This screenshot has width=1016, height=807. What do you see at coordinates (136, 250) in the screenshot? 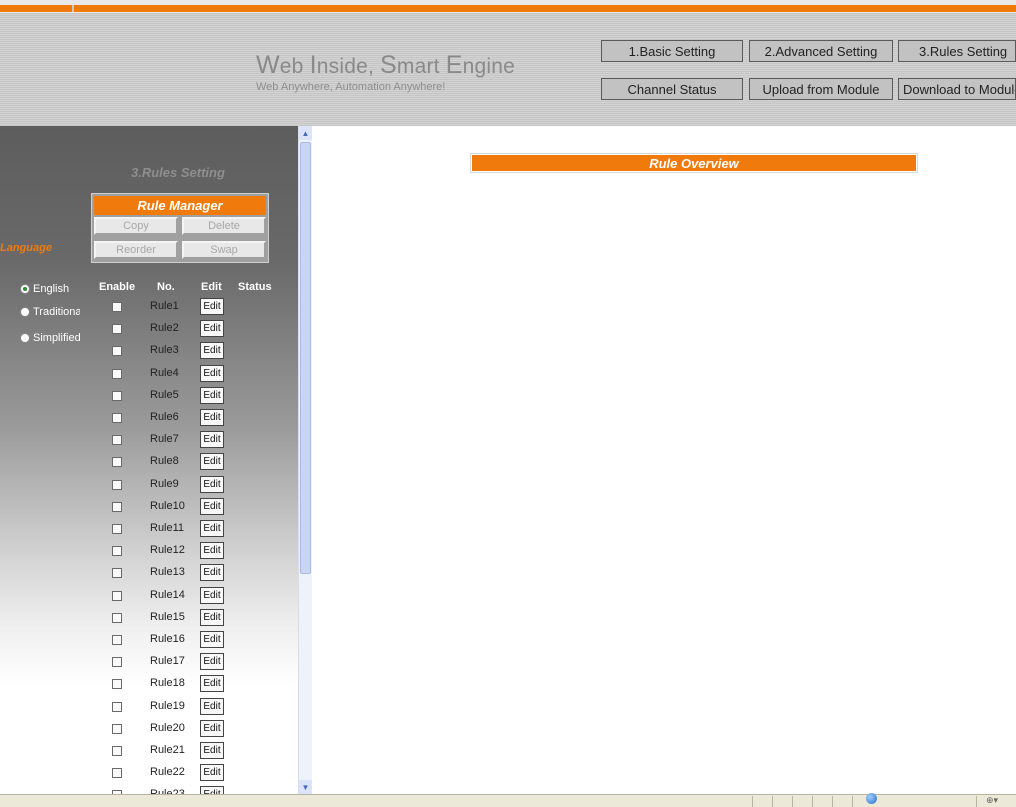
I see `reorder-button: Reorder` at bounding box center [136, 250].